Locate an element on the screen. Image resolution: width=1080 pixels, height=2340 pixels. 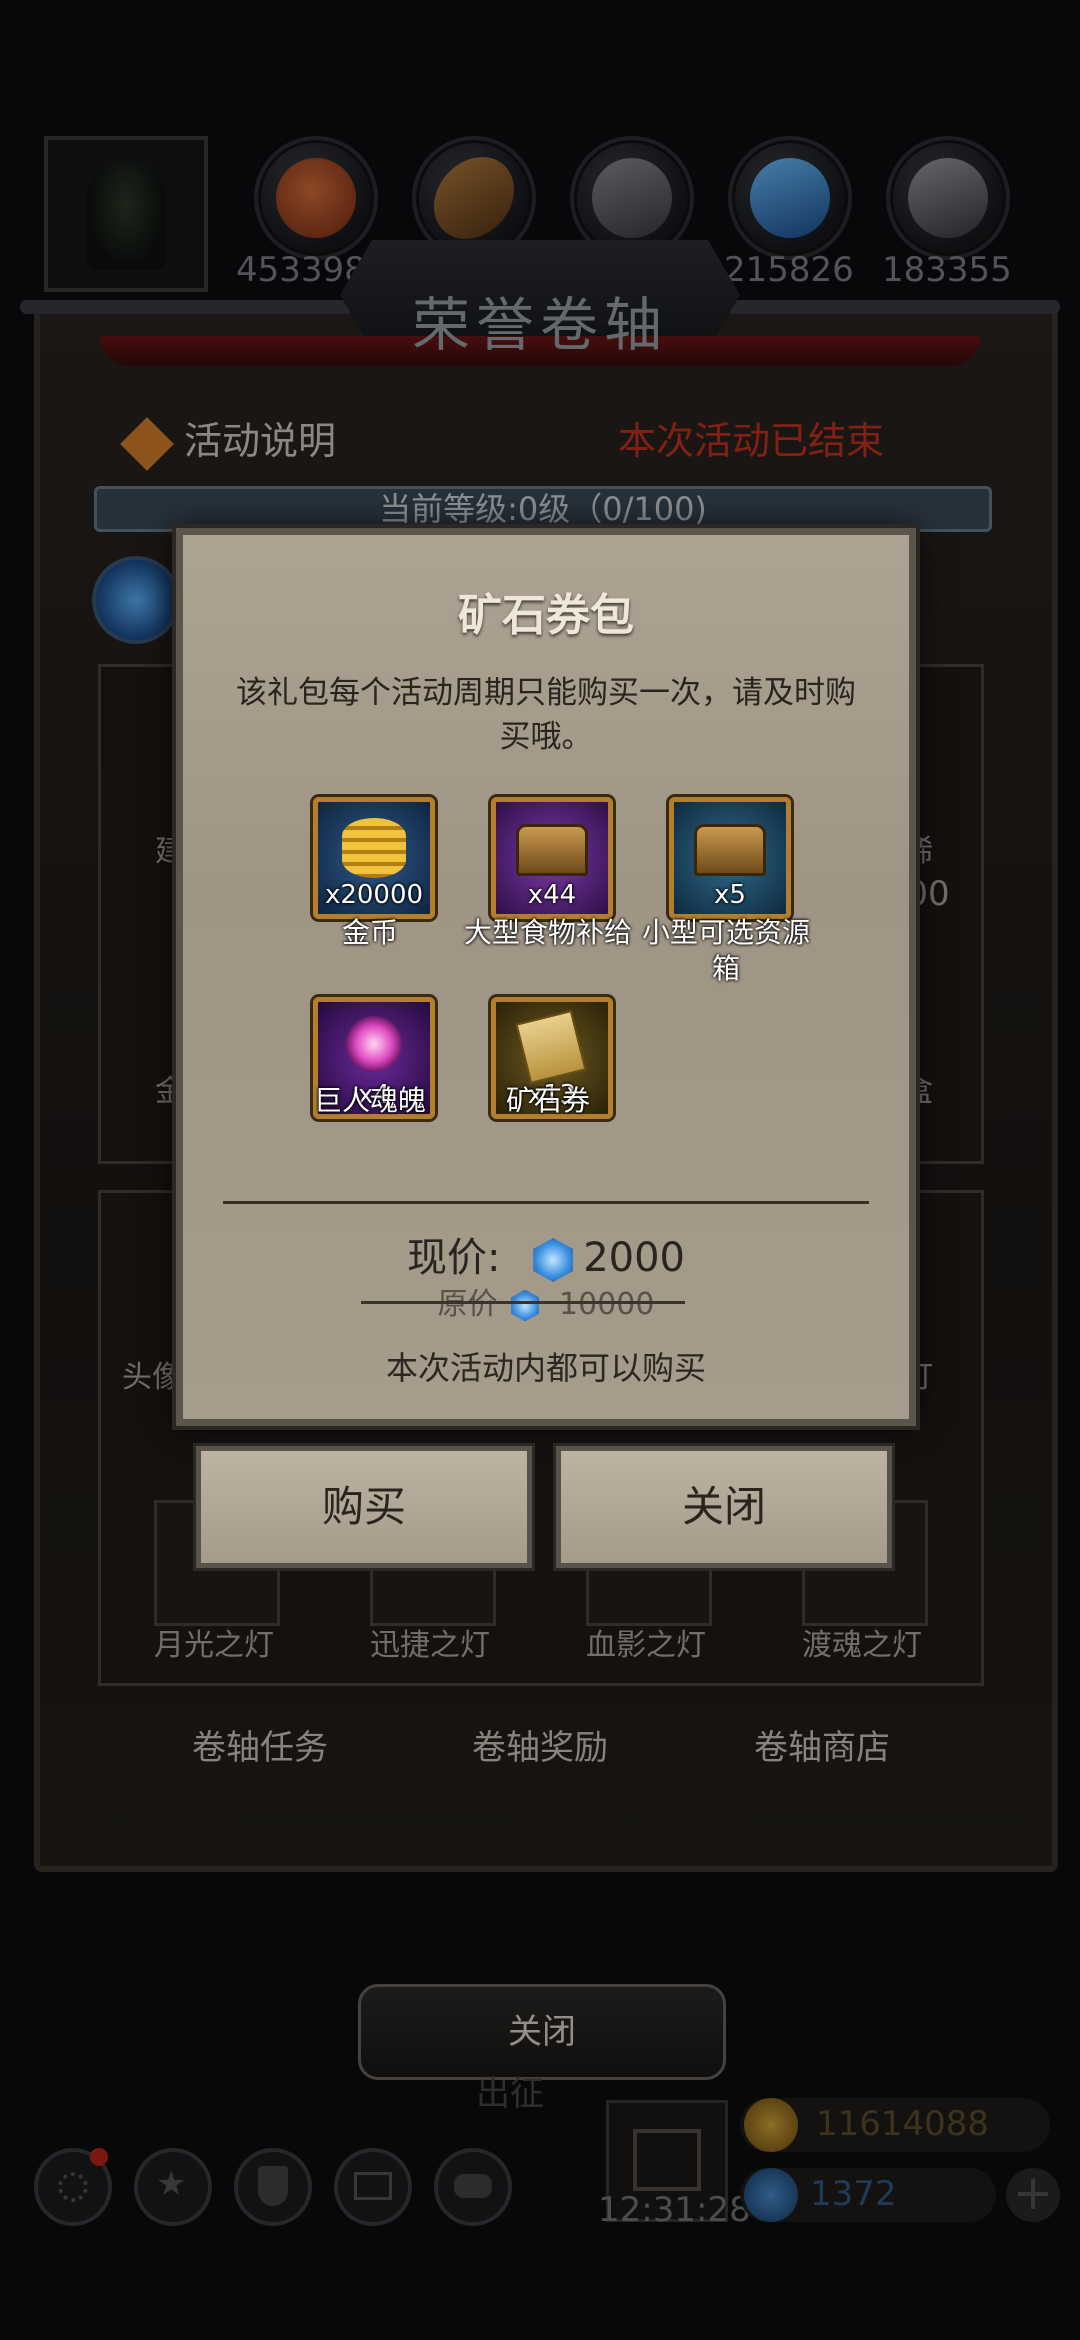
item-name: 矿石券 is located at coordinates (547, 1100).